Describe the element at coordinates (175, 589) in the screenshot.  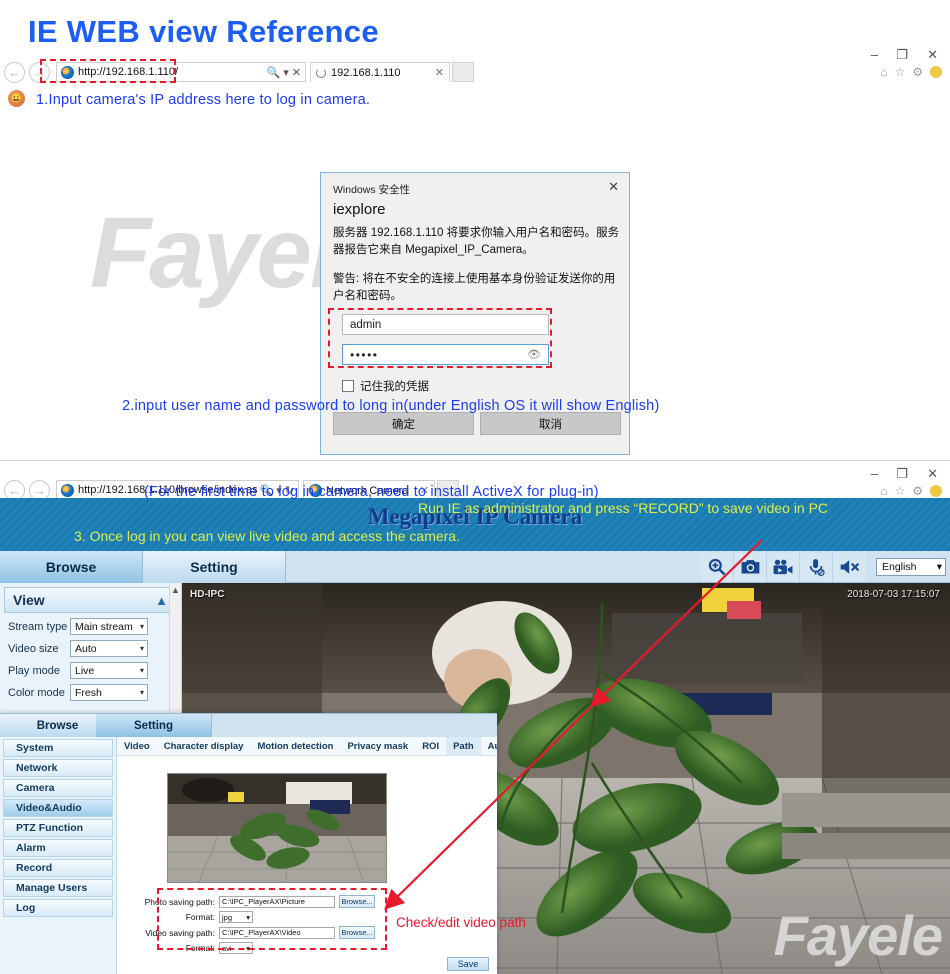
I see `scroll-up-icon: ▲` at that location.